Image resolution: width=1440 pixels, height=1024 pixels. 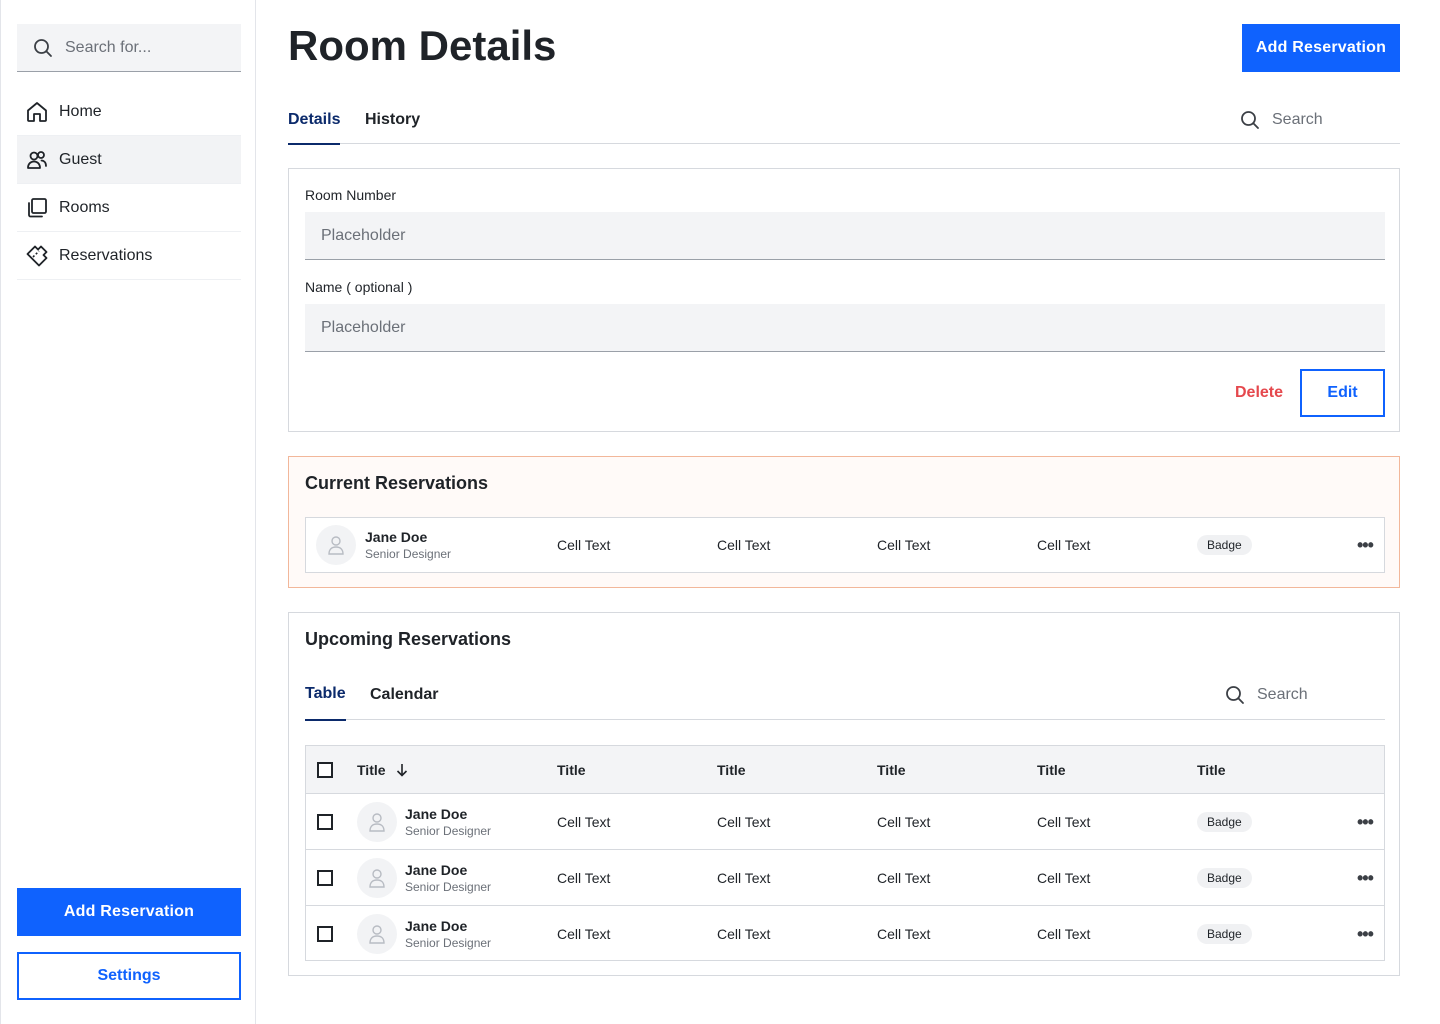 What do you see at coordinates (325, 769) in the screenshot?
I see `select-all-checkbox` at bounding box center [325, 769].